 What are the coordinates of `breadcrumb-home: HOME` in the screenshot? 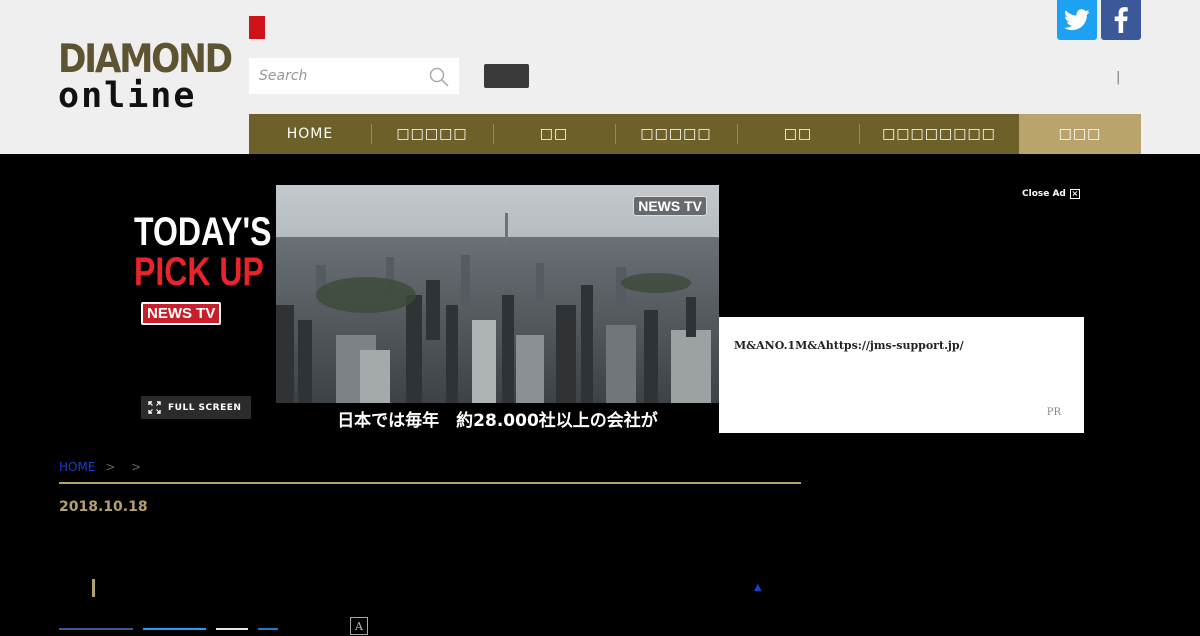 It's located at (77, 467).